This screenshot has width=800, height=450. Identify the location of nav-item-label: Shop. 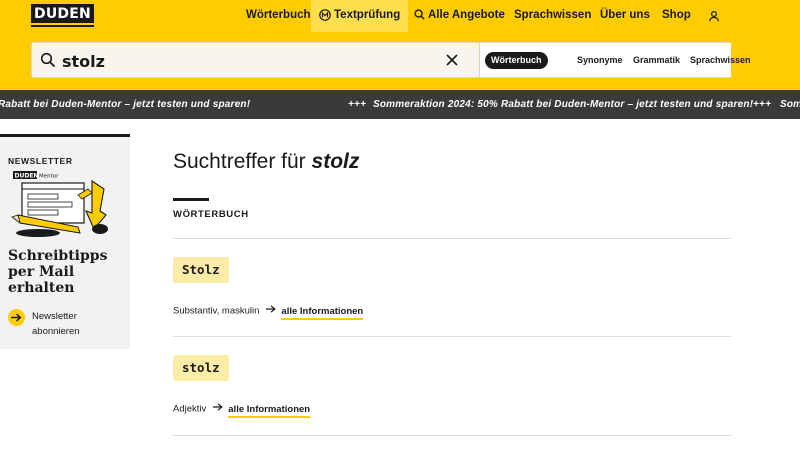
(676, 15).